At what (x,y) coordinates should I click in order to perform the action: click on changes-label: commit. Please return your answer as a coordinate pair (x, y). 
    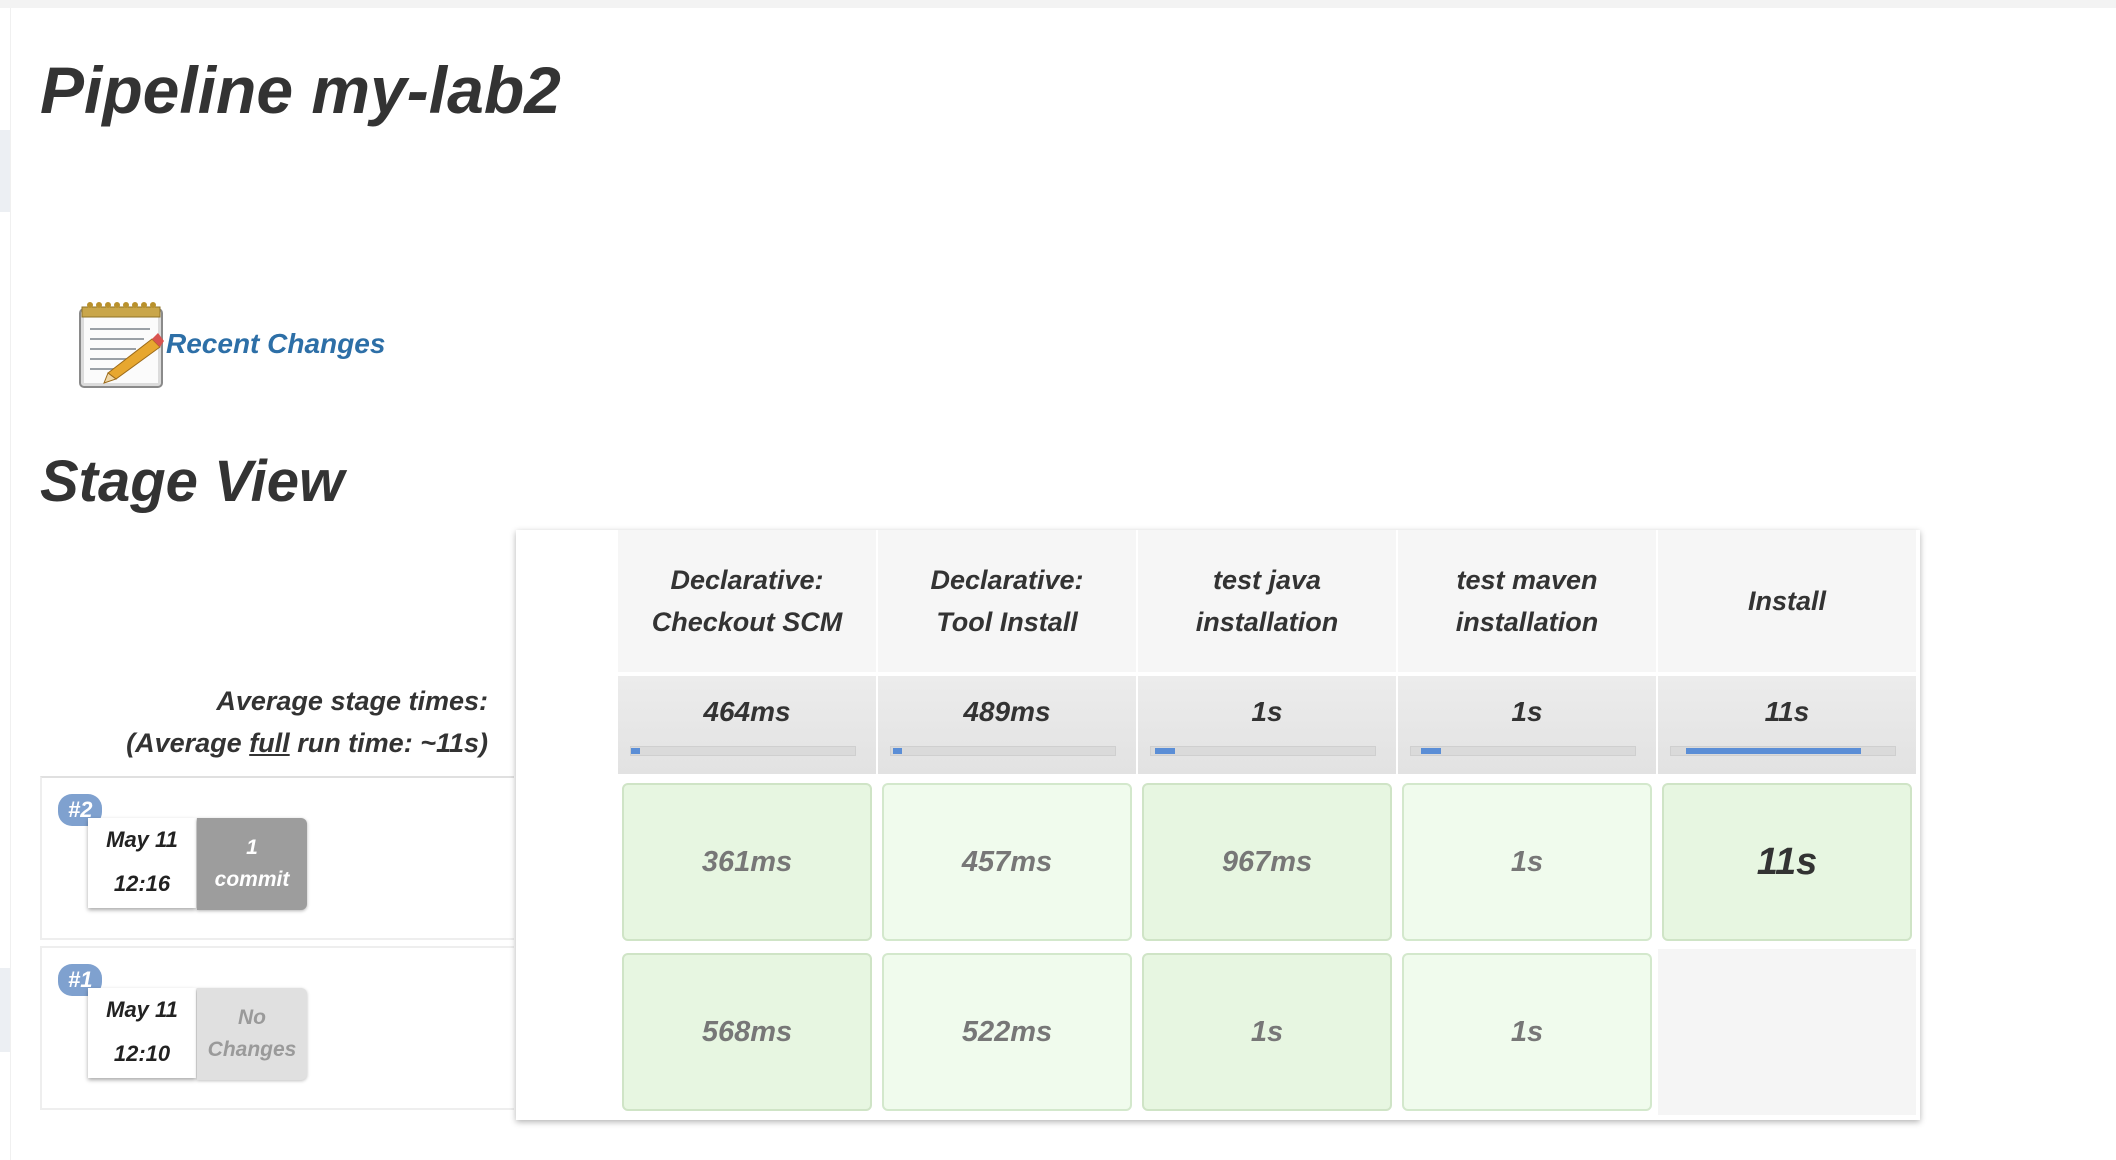
    Looking at the image, I should click on (252, 879).